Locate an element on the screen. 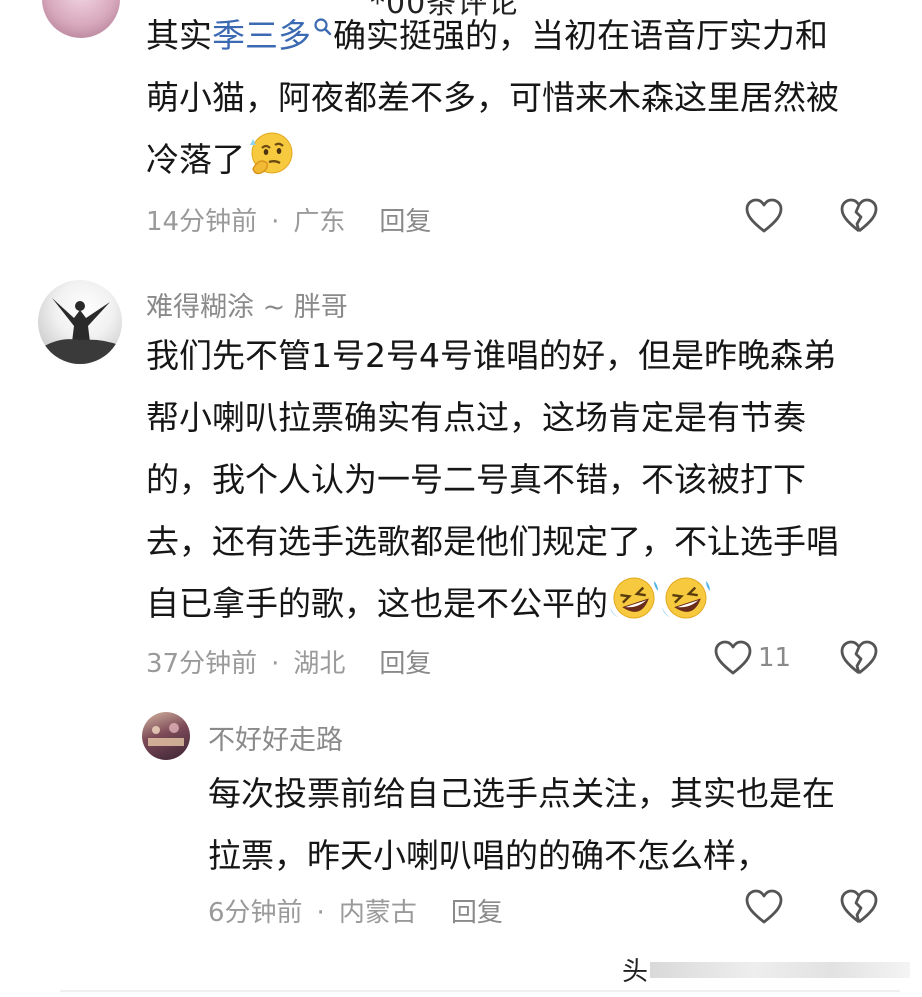 The image size is (922, 997). mention-link: 季三多 is located at coordinates (261, 35).